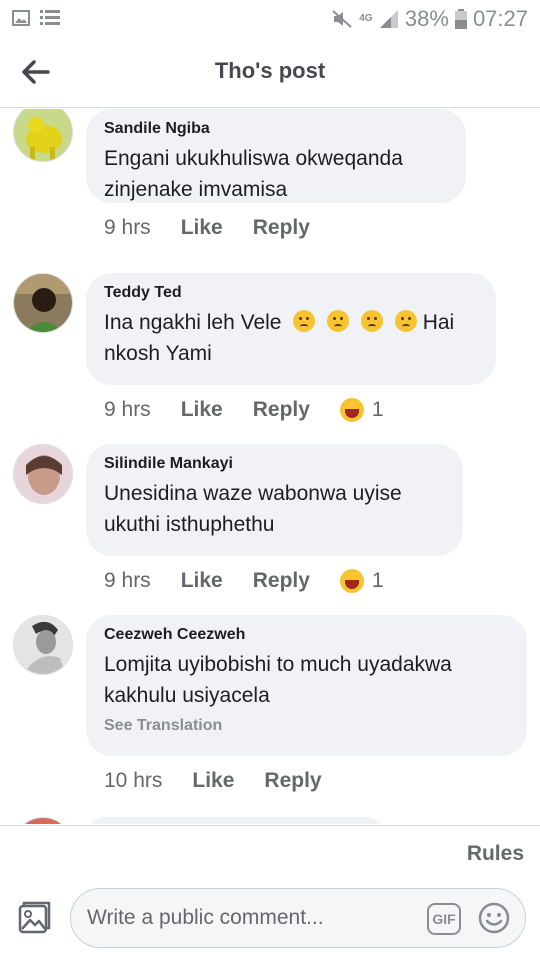 This screenshot has height=960, width=540. I want to click on photo-icon, so click(34, 917).